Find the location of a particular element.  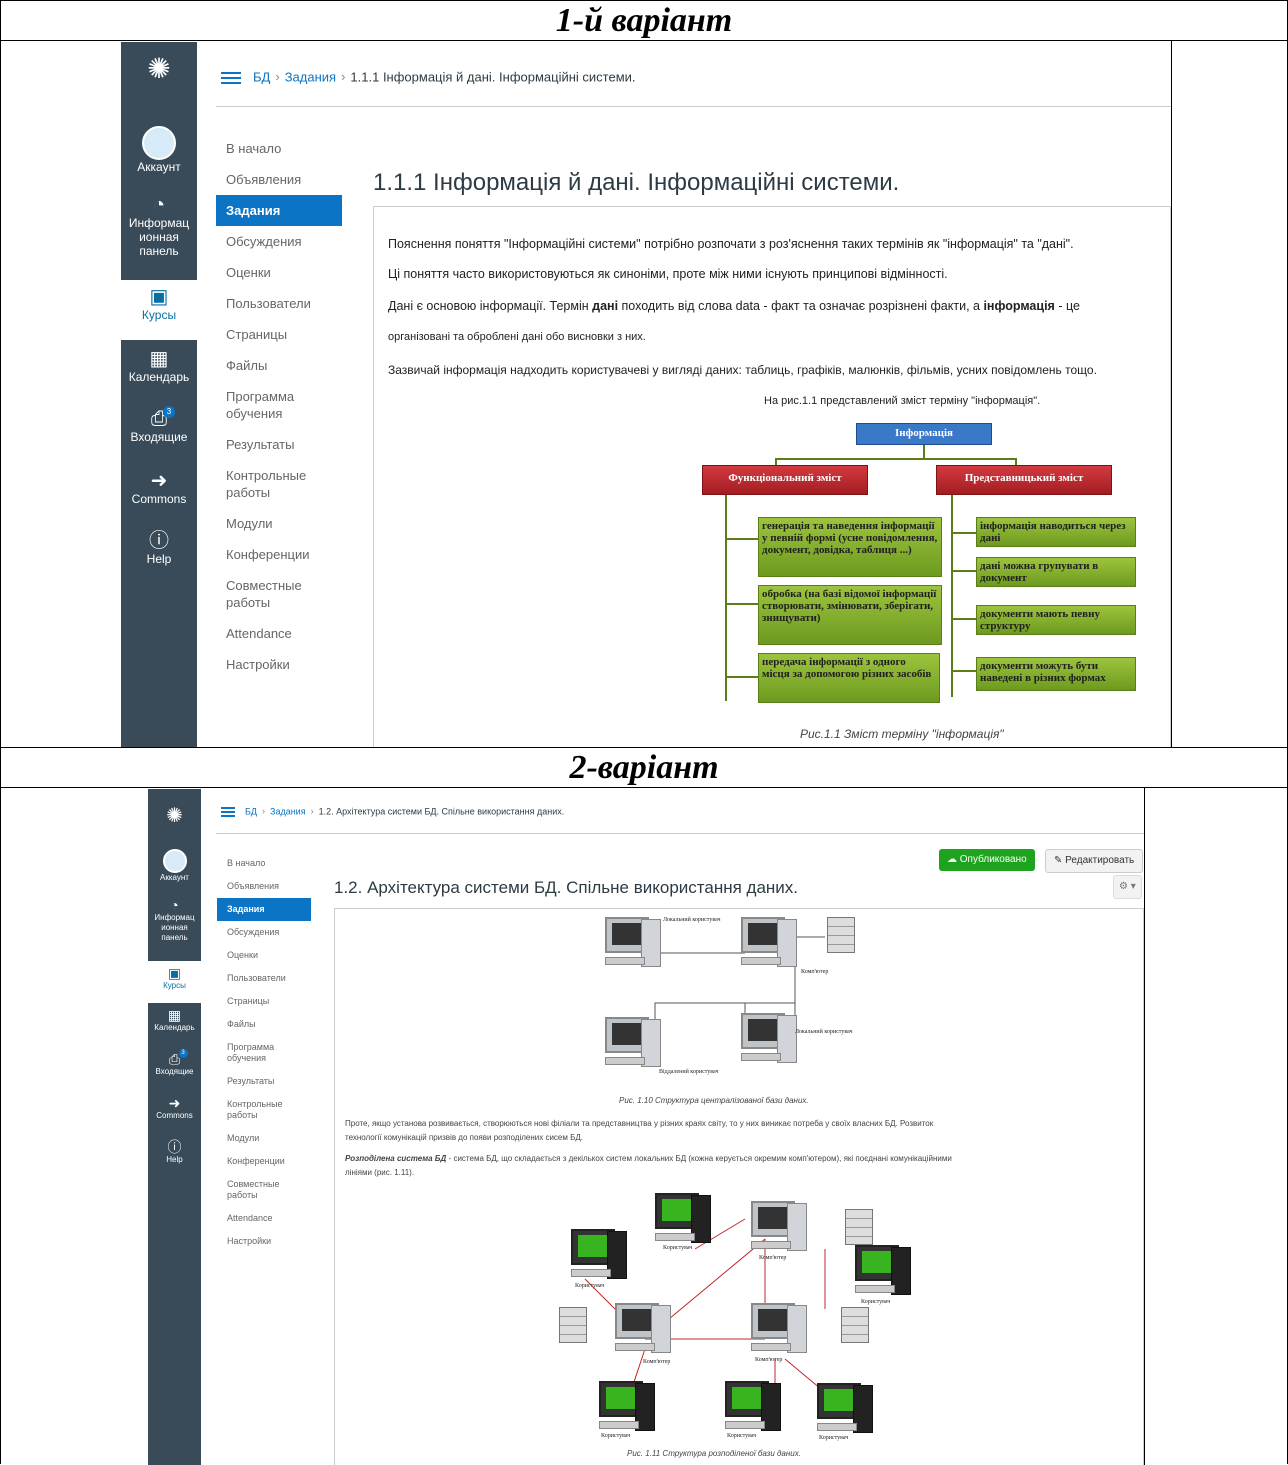

pencil-icon: ✎ is located at coordinates (1060, 860).